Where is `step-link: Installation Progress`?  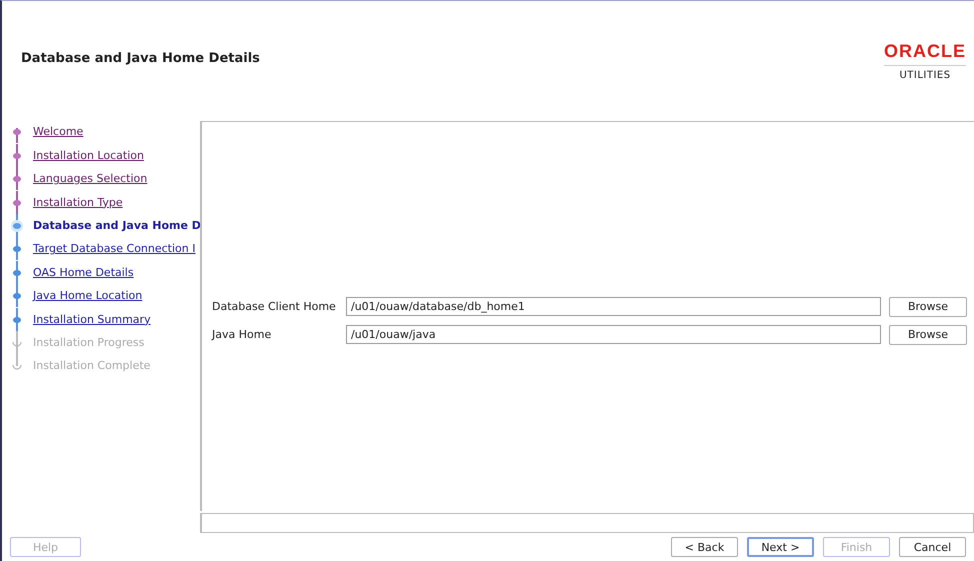
step-link: Installation Progress is located at coordinates (88, 342).